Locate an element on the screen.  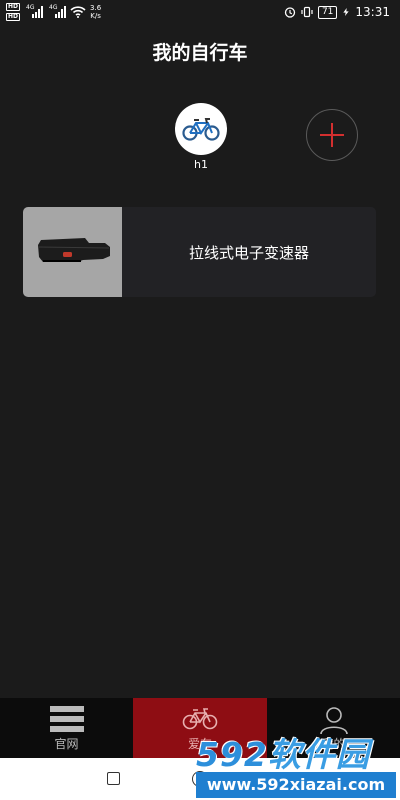
status-left: HD HD 4G 4G 3.6 K/s is located at coordinates (53, 12).